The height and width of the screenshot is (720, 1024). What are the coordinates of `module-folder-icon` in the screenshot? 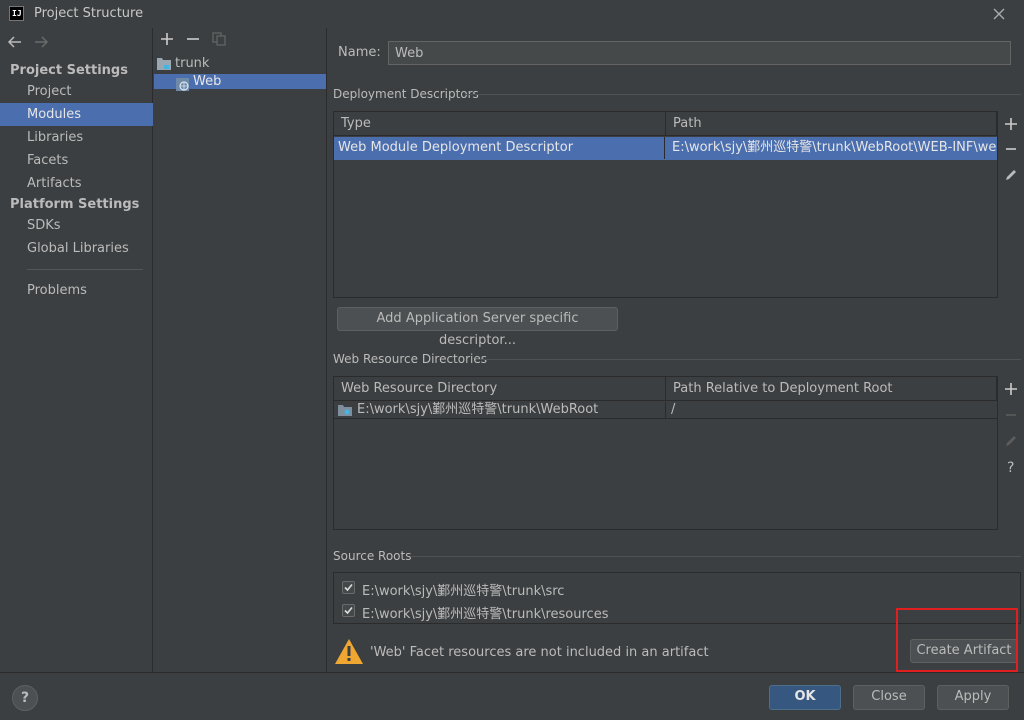 It's located at (164, 64).